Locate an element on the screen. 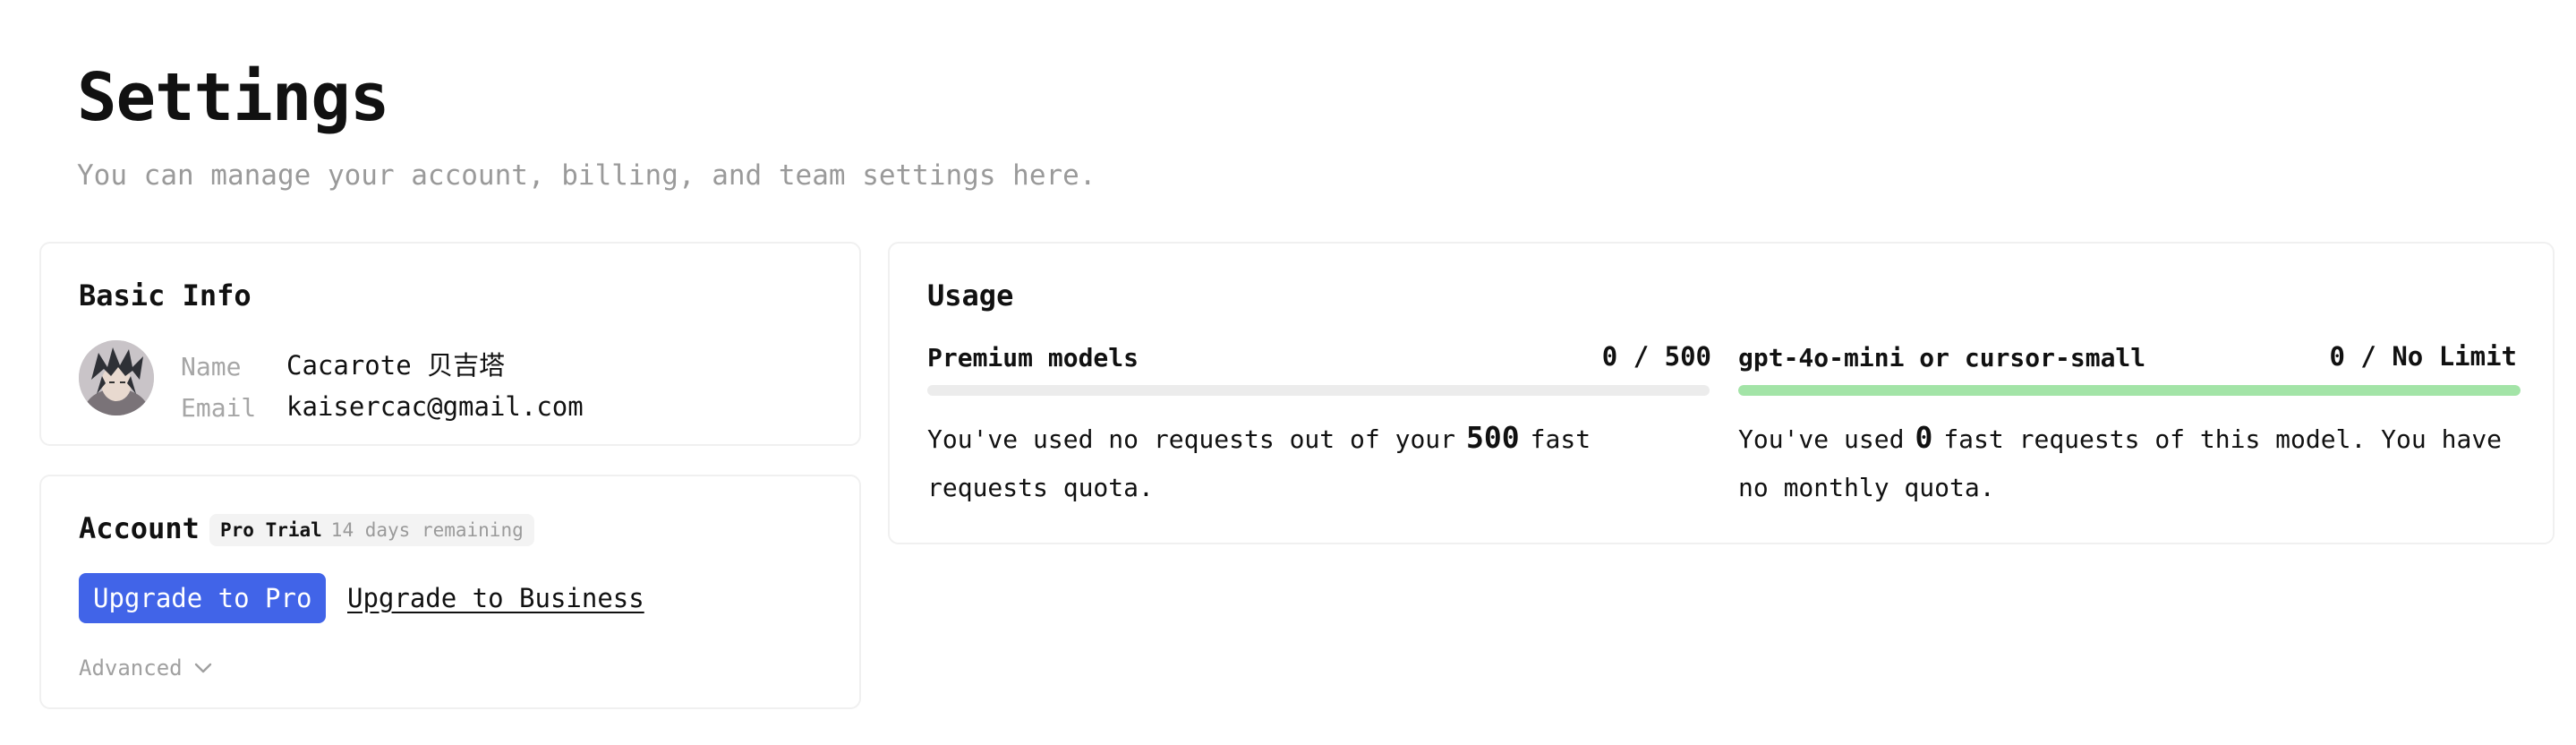  email-value: kaisercac@gmail.com is located at coordinates (435, 406).